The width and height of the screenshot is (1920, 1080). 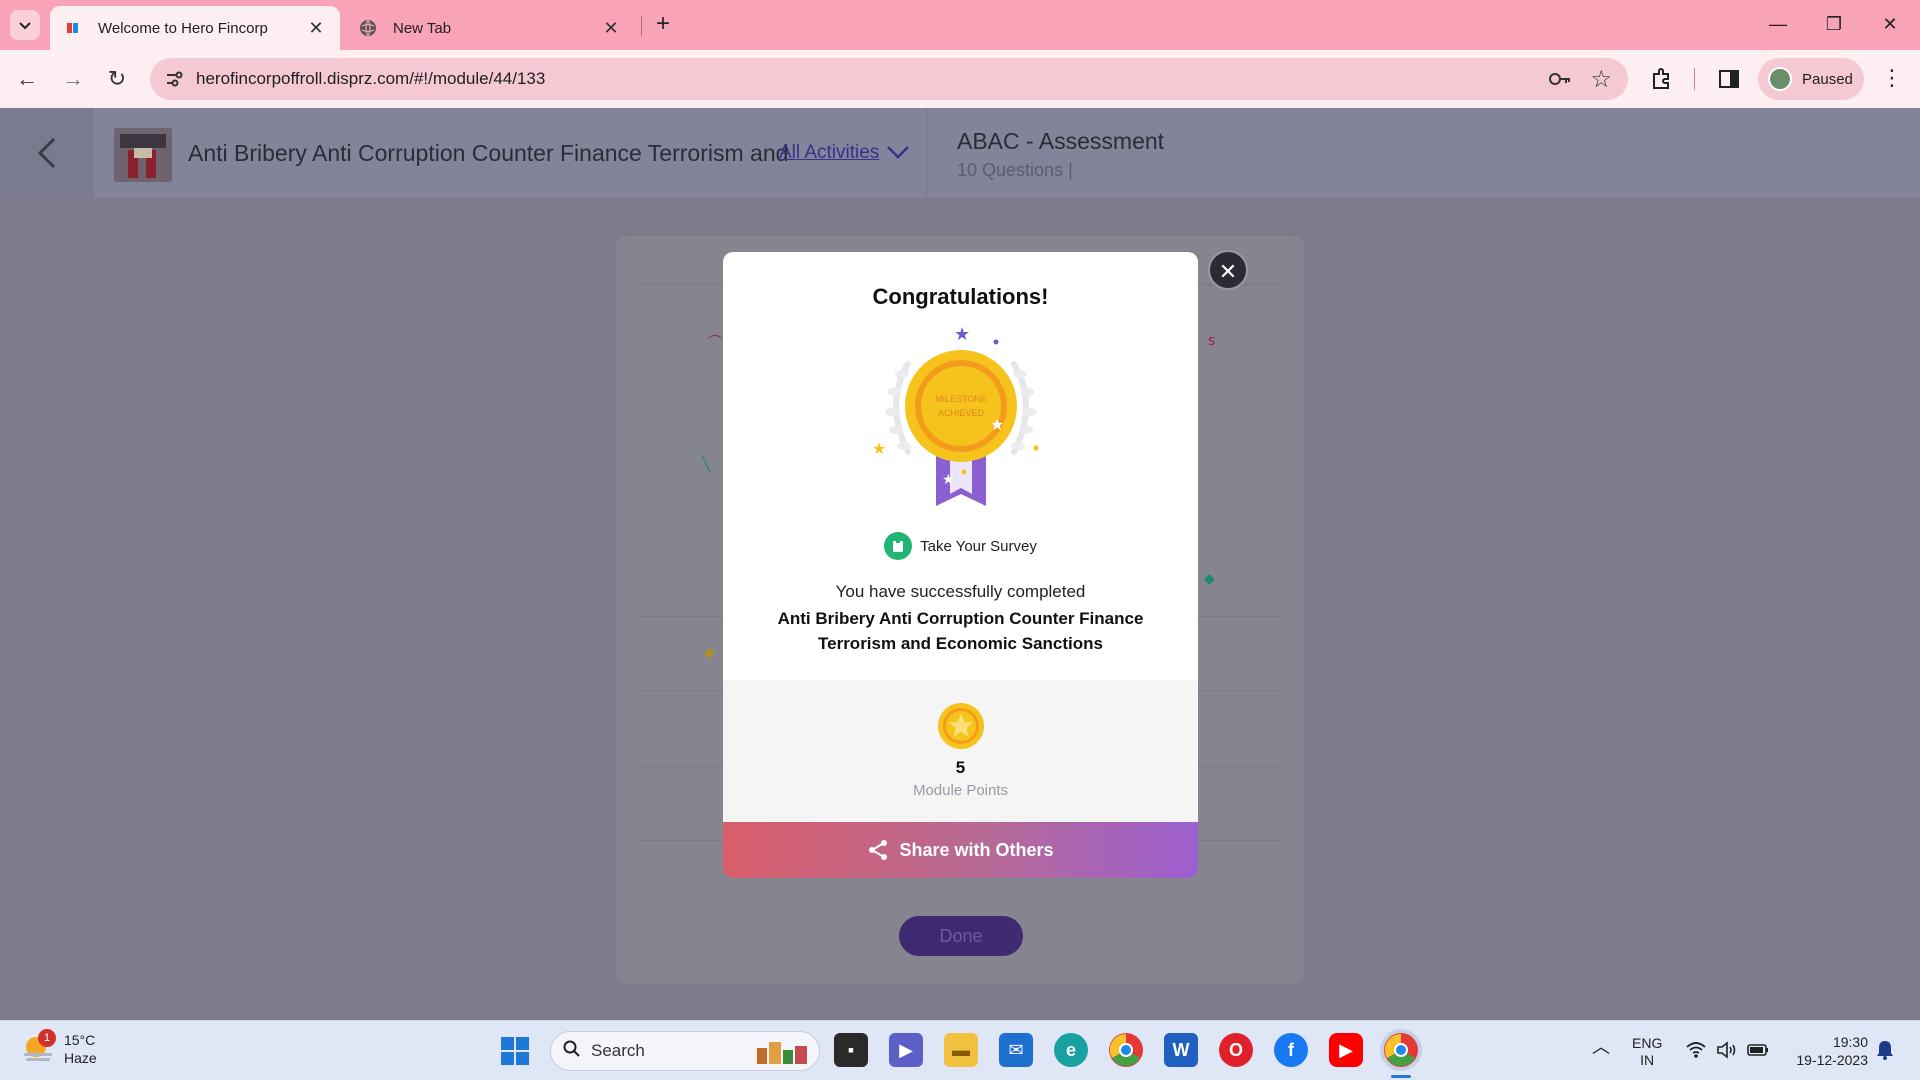 I want to click on tab-search-button, so click(x=25, y=25).